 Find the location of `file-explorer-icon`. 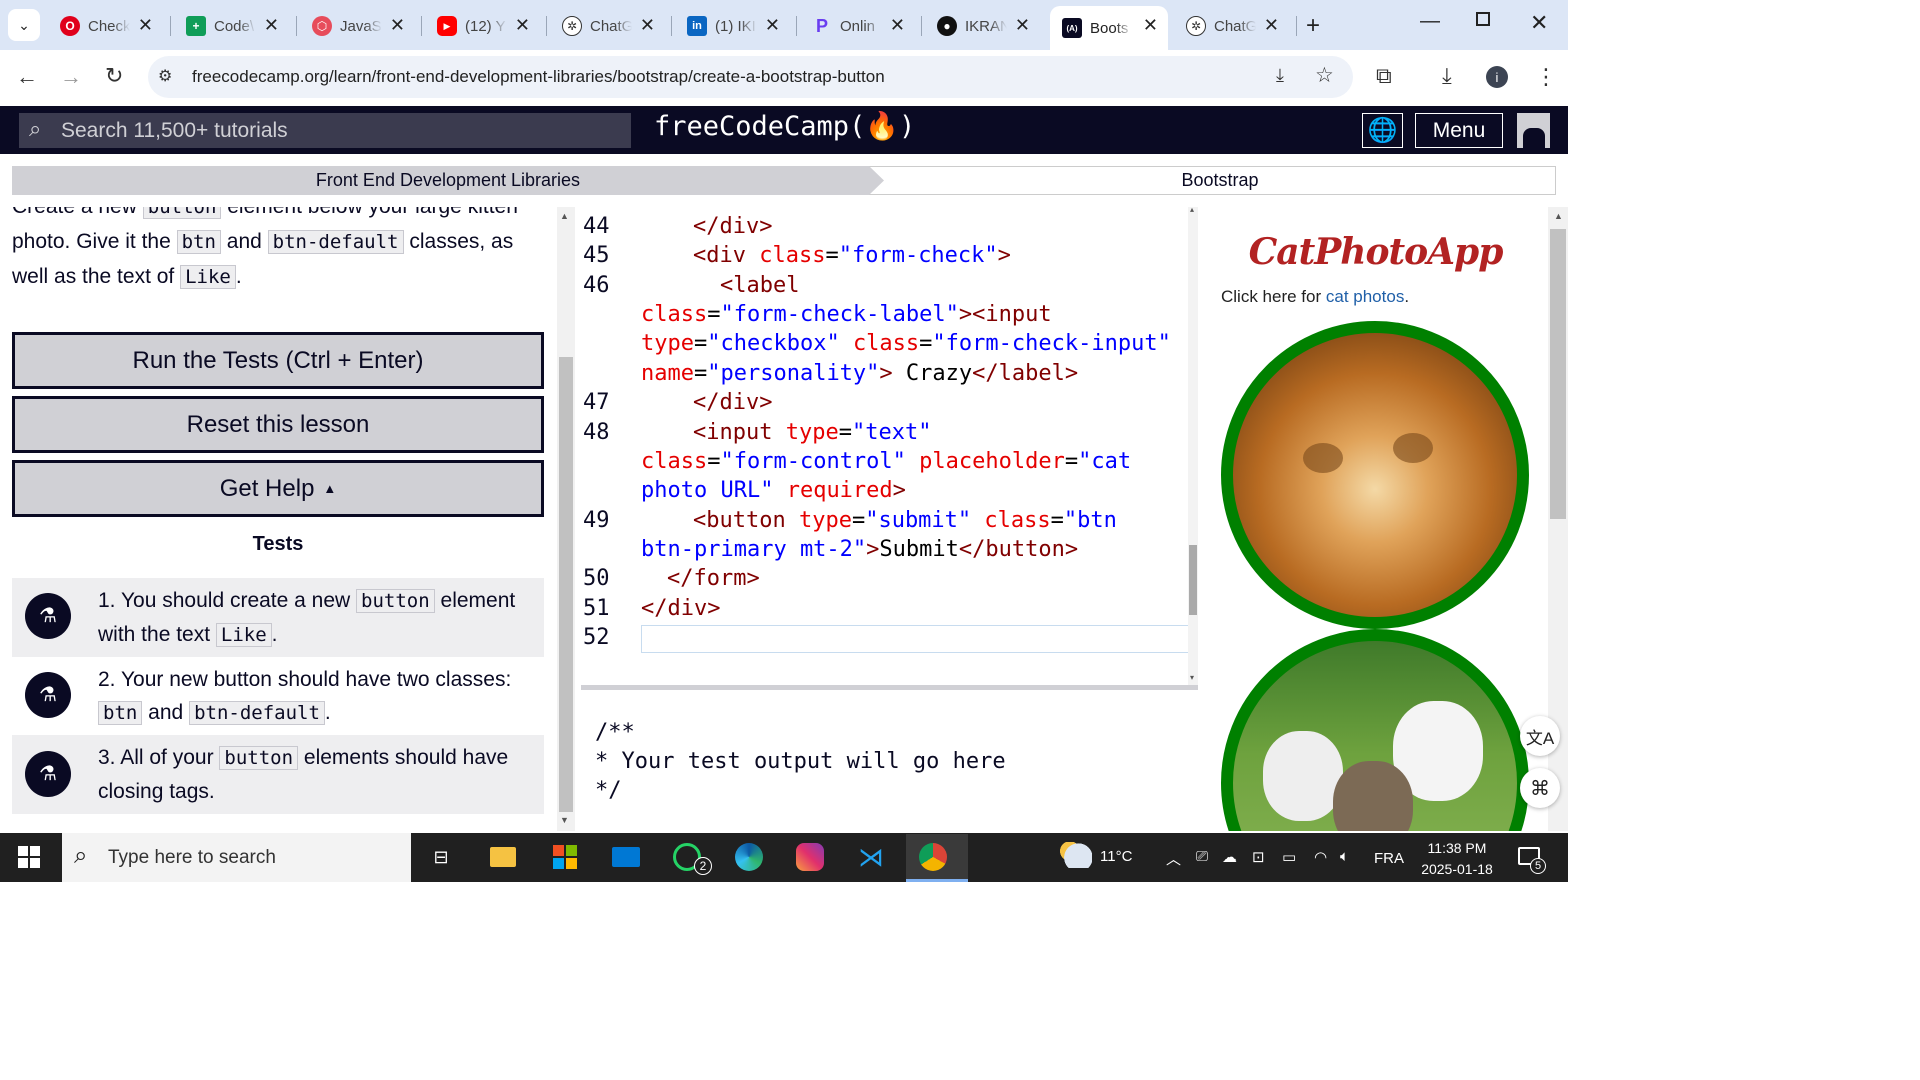

file-explorer-icon is located at coordinates (503, 857).